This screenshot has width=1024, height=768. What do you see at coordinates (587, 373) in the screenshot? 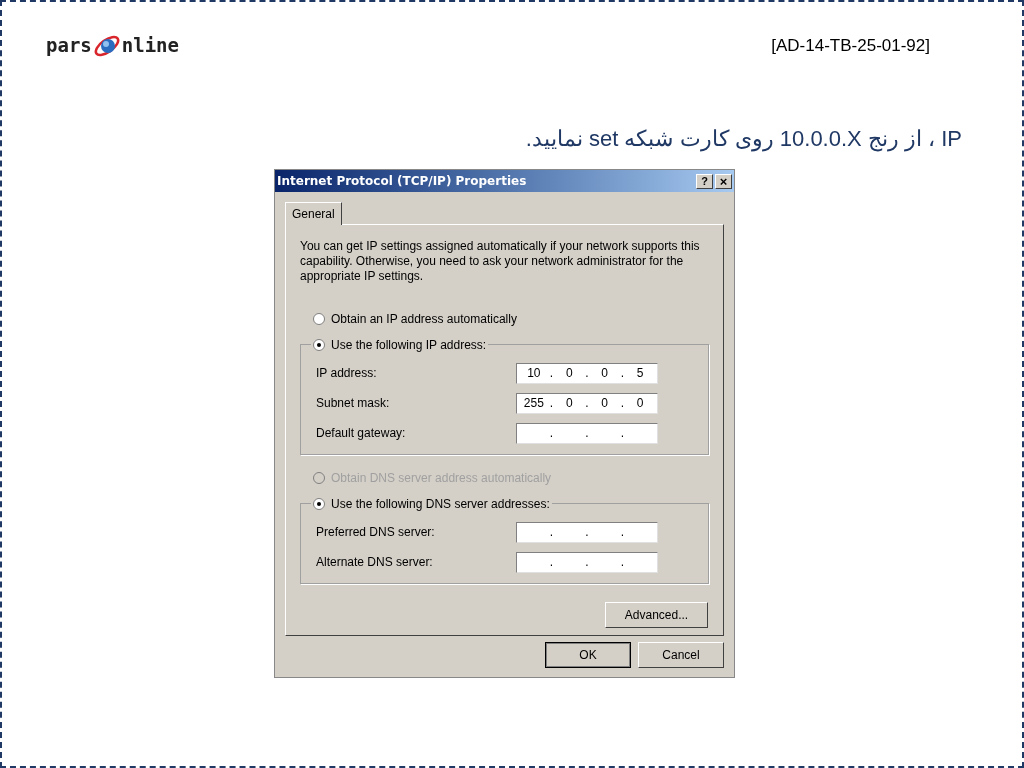
I see `ip-address-field: 10 . 0 . 0 . 5` at bounding box center [587, 373].